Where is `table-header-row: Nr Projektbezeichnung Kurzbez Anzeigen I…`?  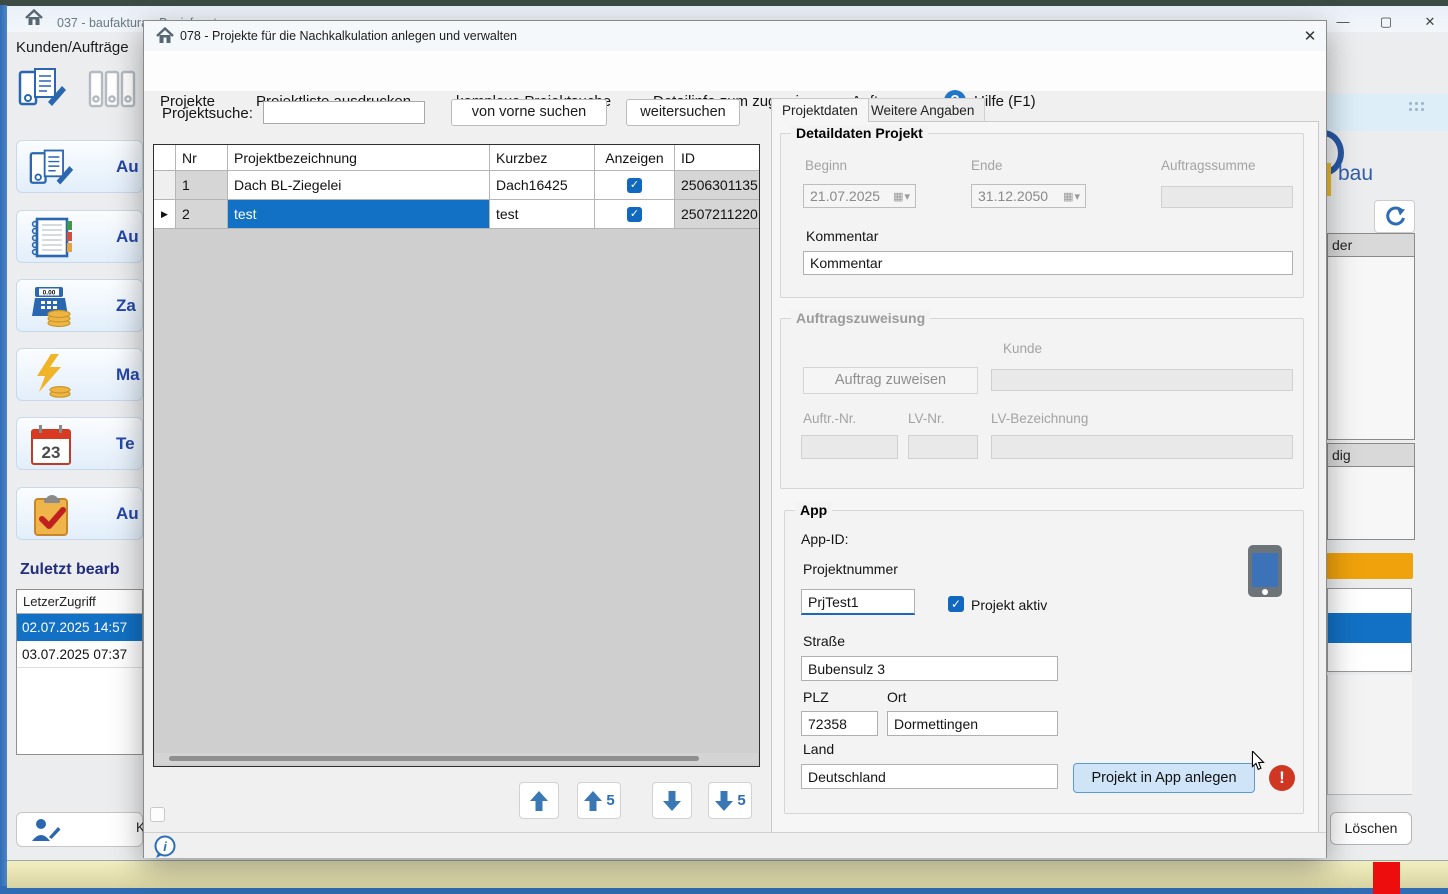 table-header-row: Nr Projektbezeichnung Kurzbez Anzeigen I… is located at coordinates (456, 158).